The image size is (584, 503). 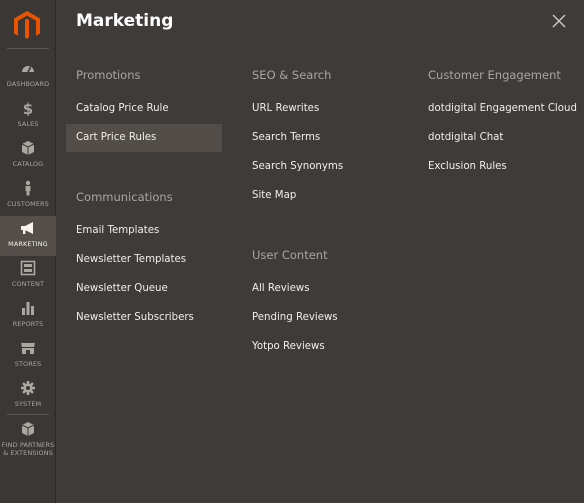 I want to click on sidebar-item-label: FIND PARTNERS & EXTENSIONS, so click(x=28, y=449).